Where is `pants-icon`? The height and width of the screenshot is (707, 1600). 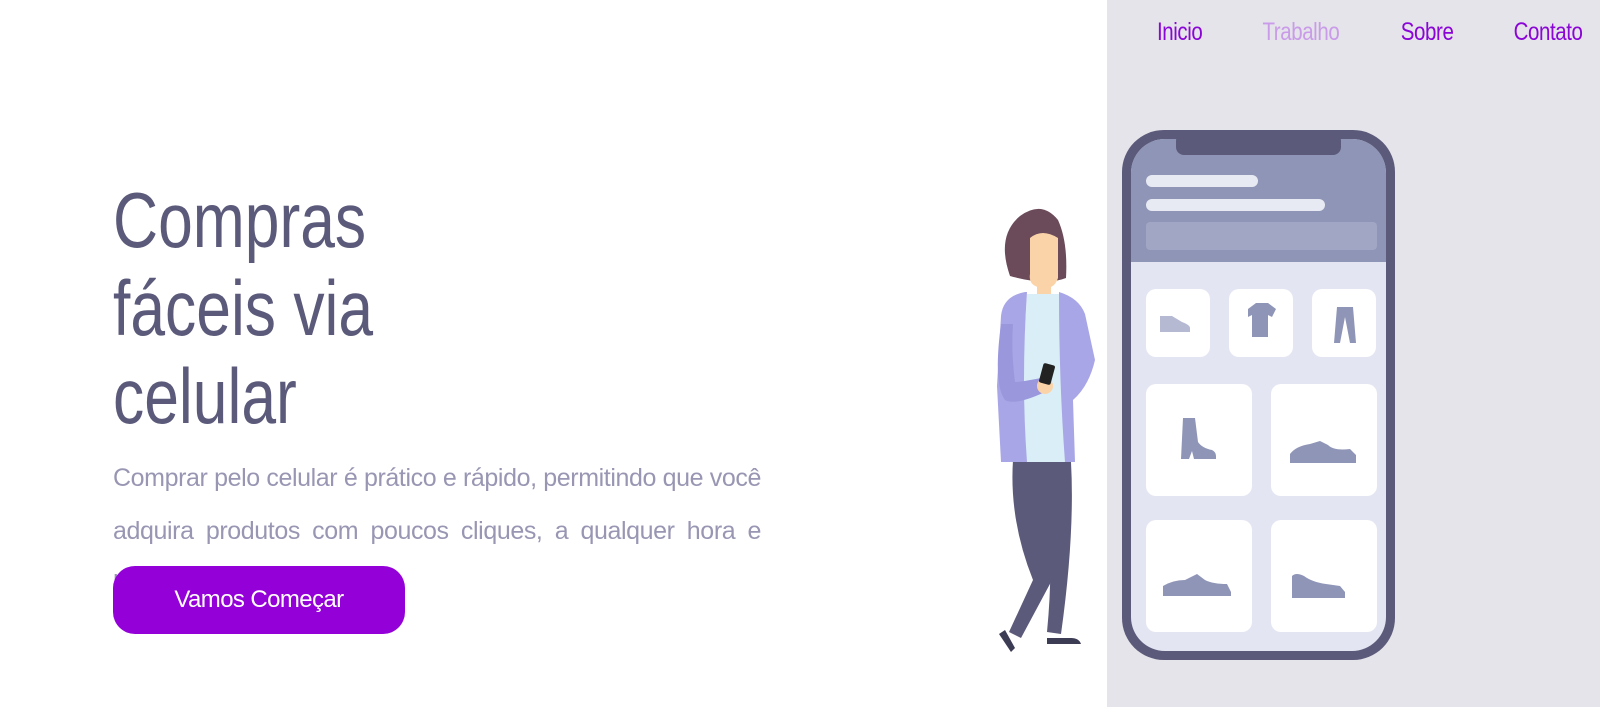
pants-icon is located at coordinates (1344, 323).